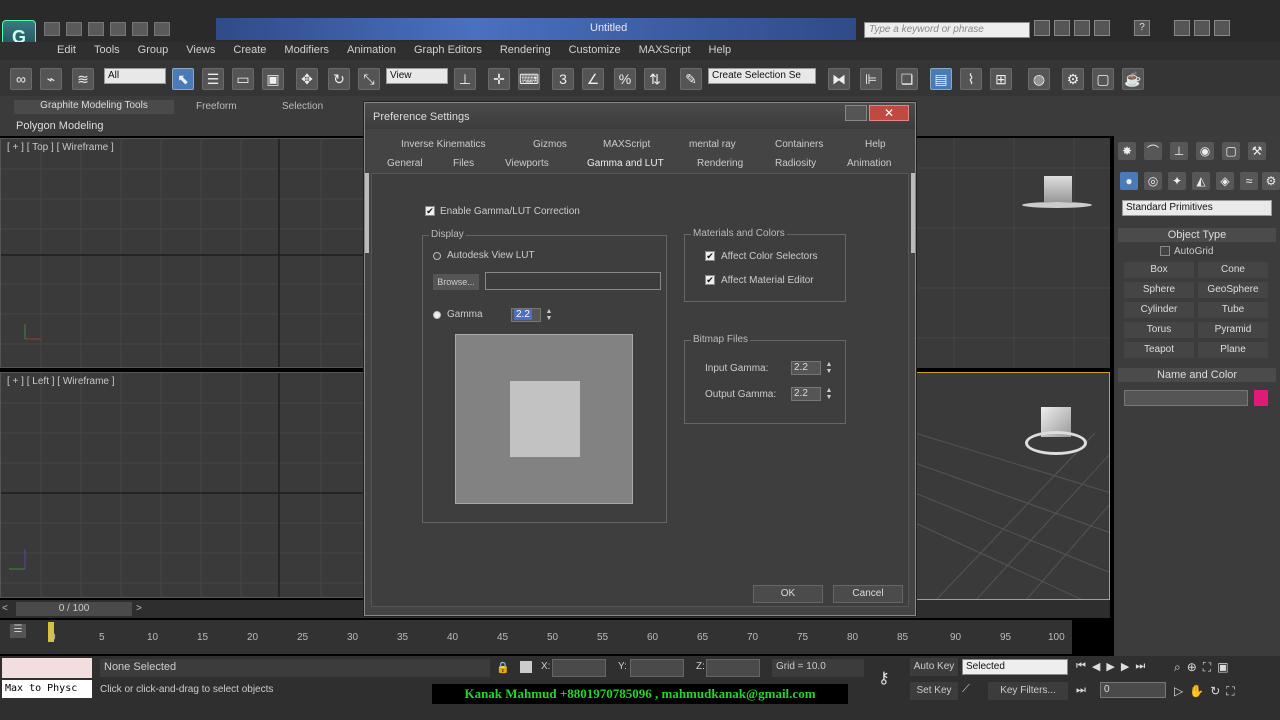 The height and width of the screenshot is (720, 1280). I want to click on gamma-radio, so click(437, 315).